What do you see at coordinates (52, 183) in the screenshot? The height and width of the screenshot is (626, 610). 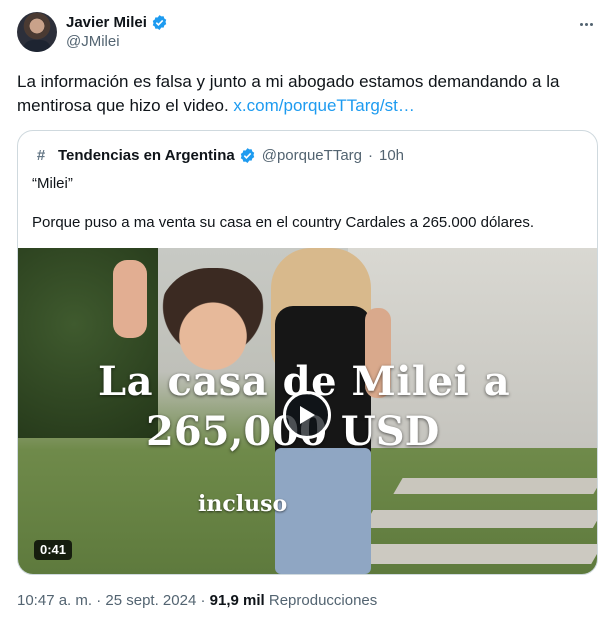 I see `quoted-text-line1: “Milei”` at bounding box center [52, 183].